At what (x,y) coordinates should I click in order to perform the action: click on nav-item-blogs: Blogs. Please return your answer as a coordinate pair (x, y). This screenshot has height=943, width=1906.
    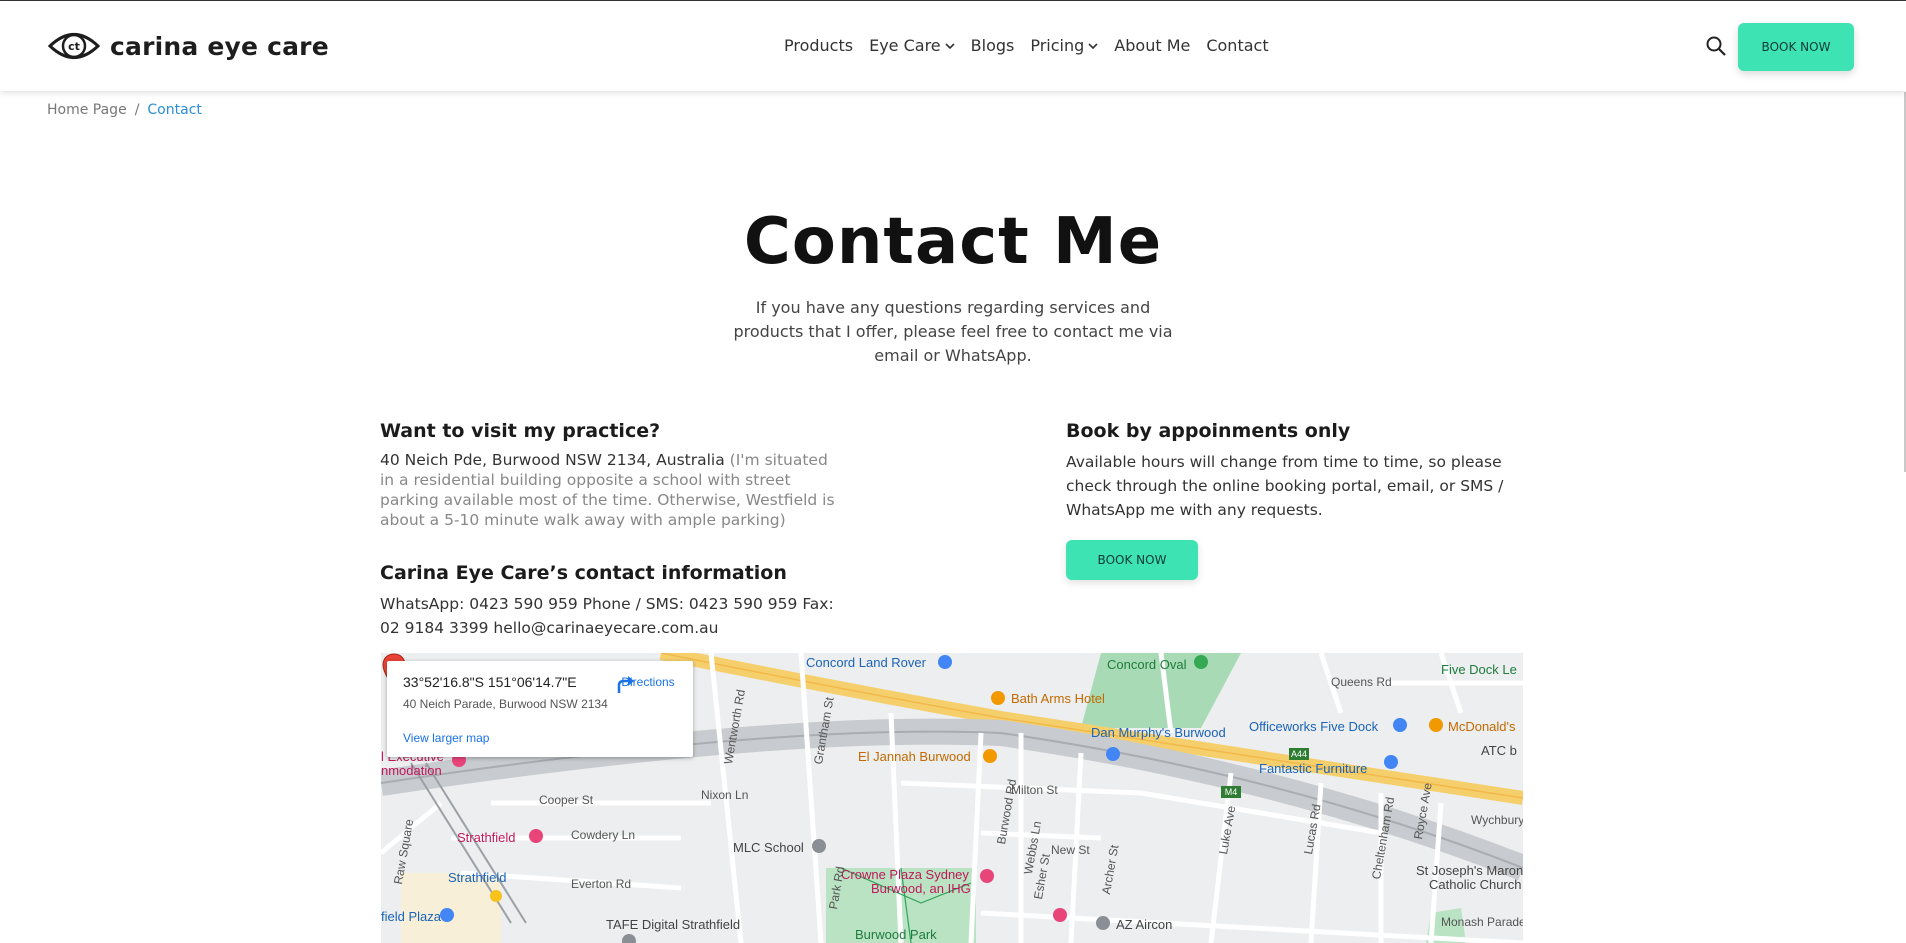
    Looking at the image, I should click on (993, 45).